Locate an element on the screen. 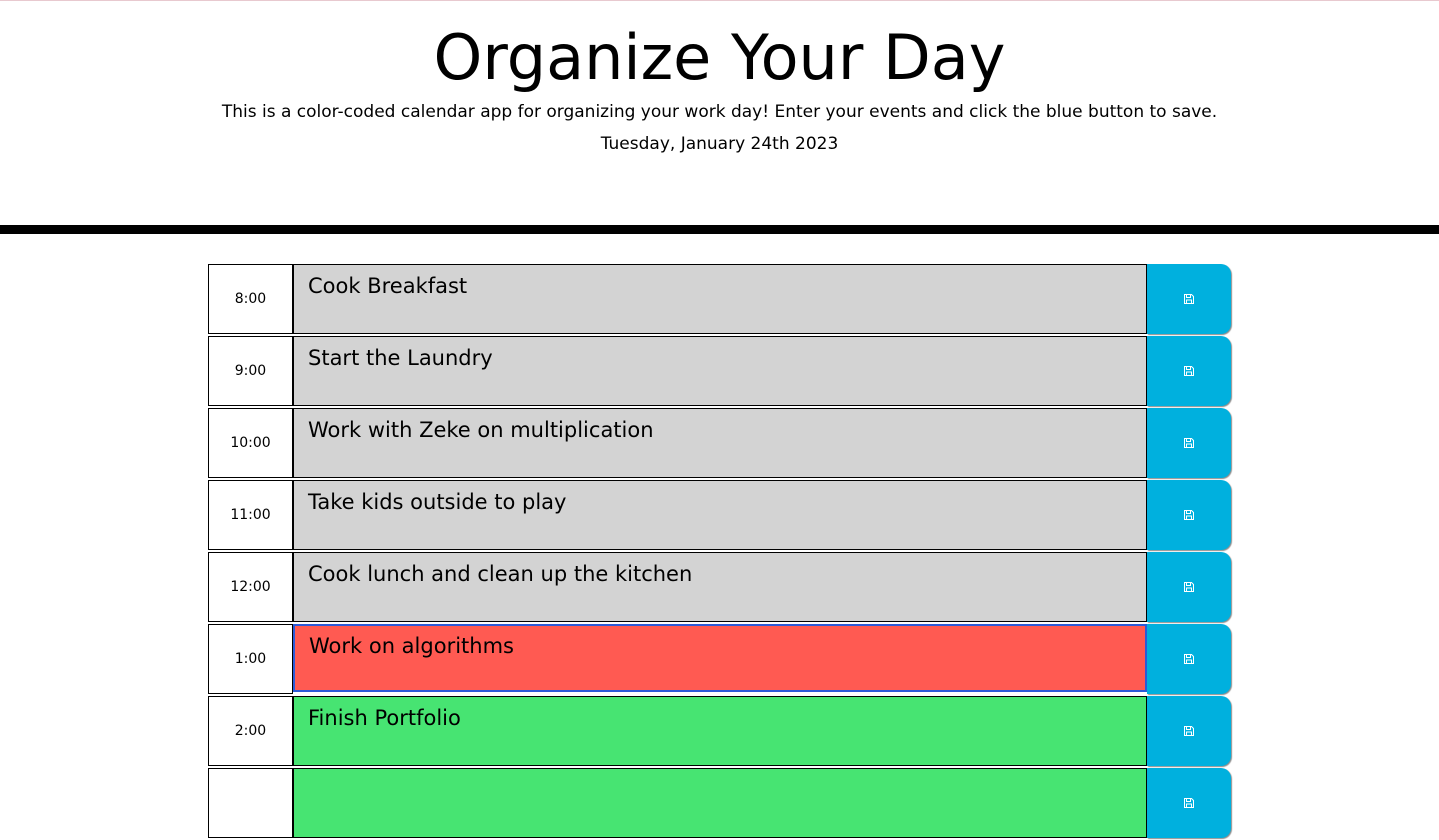 This screenshot has height=840, width=1439. event-description: Cook lunch and clean up the kitchen is located at coordinates (720, 587).